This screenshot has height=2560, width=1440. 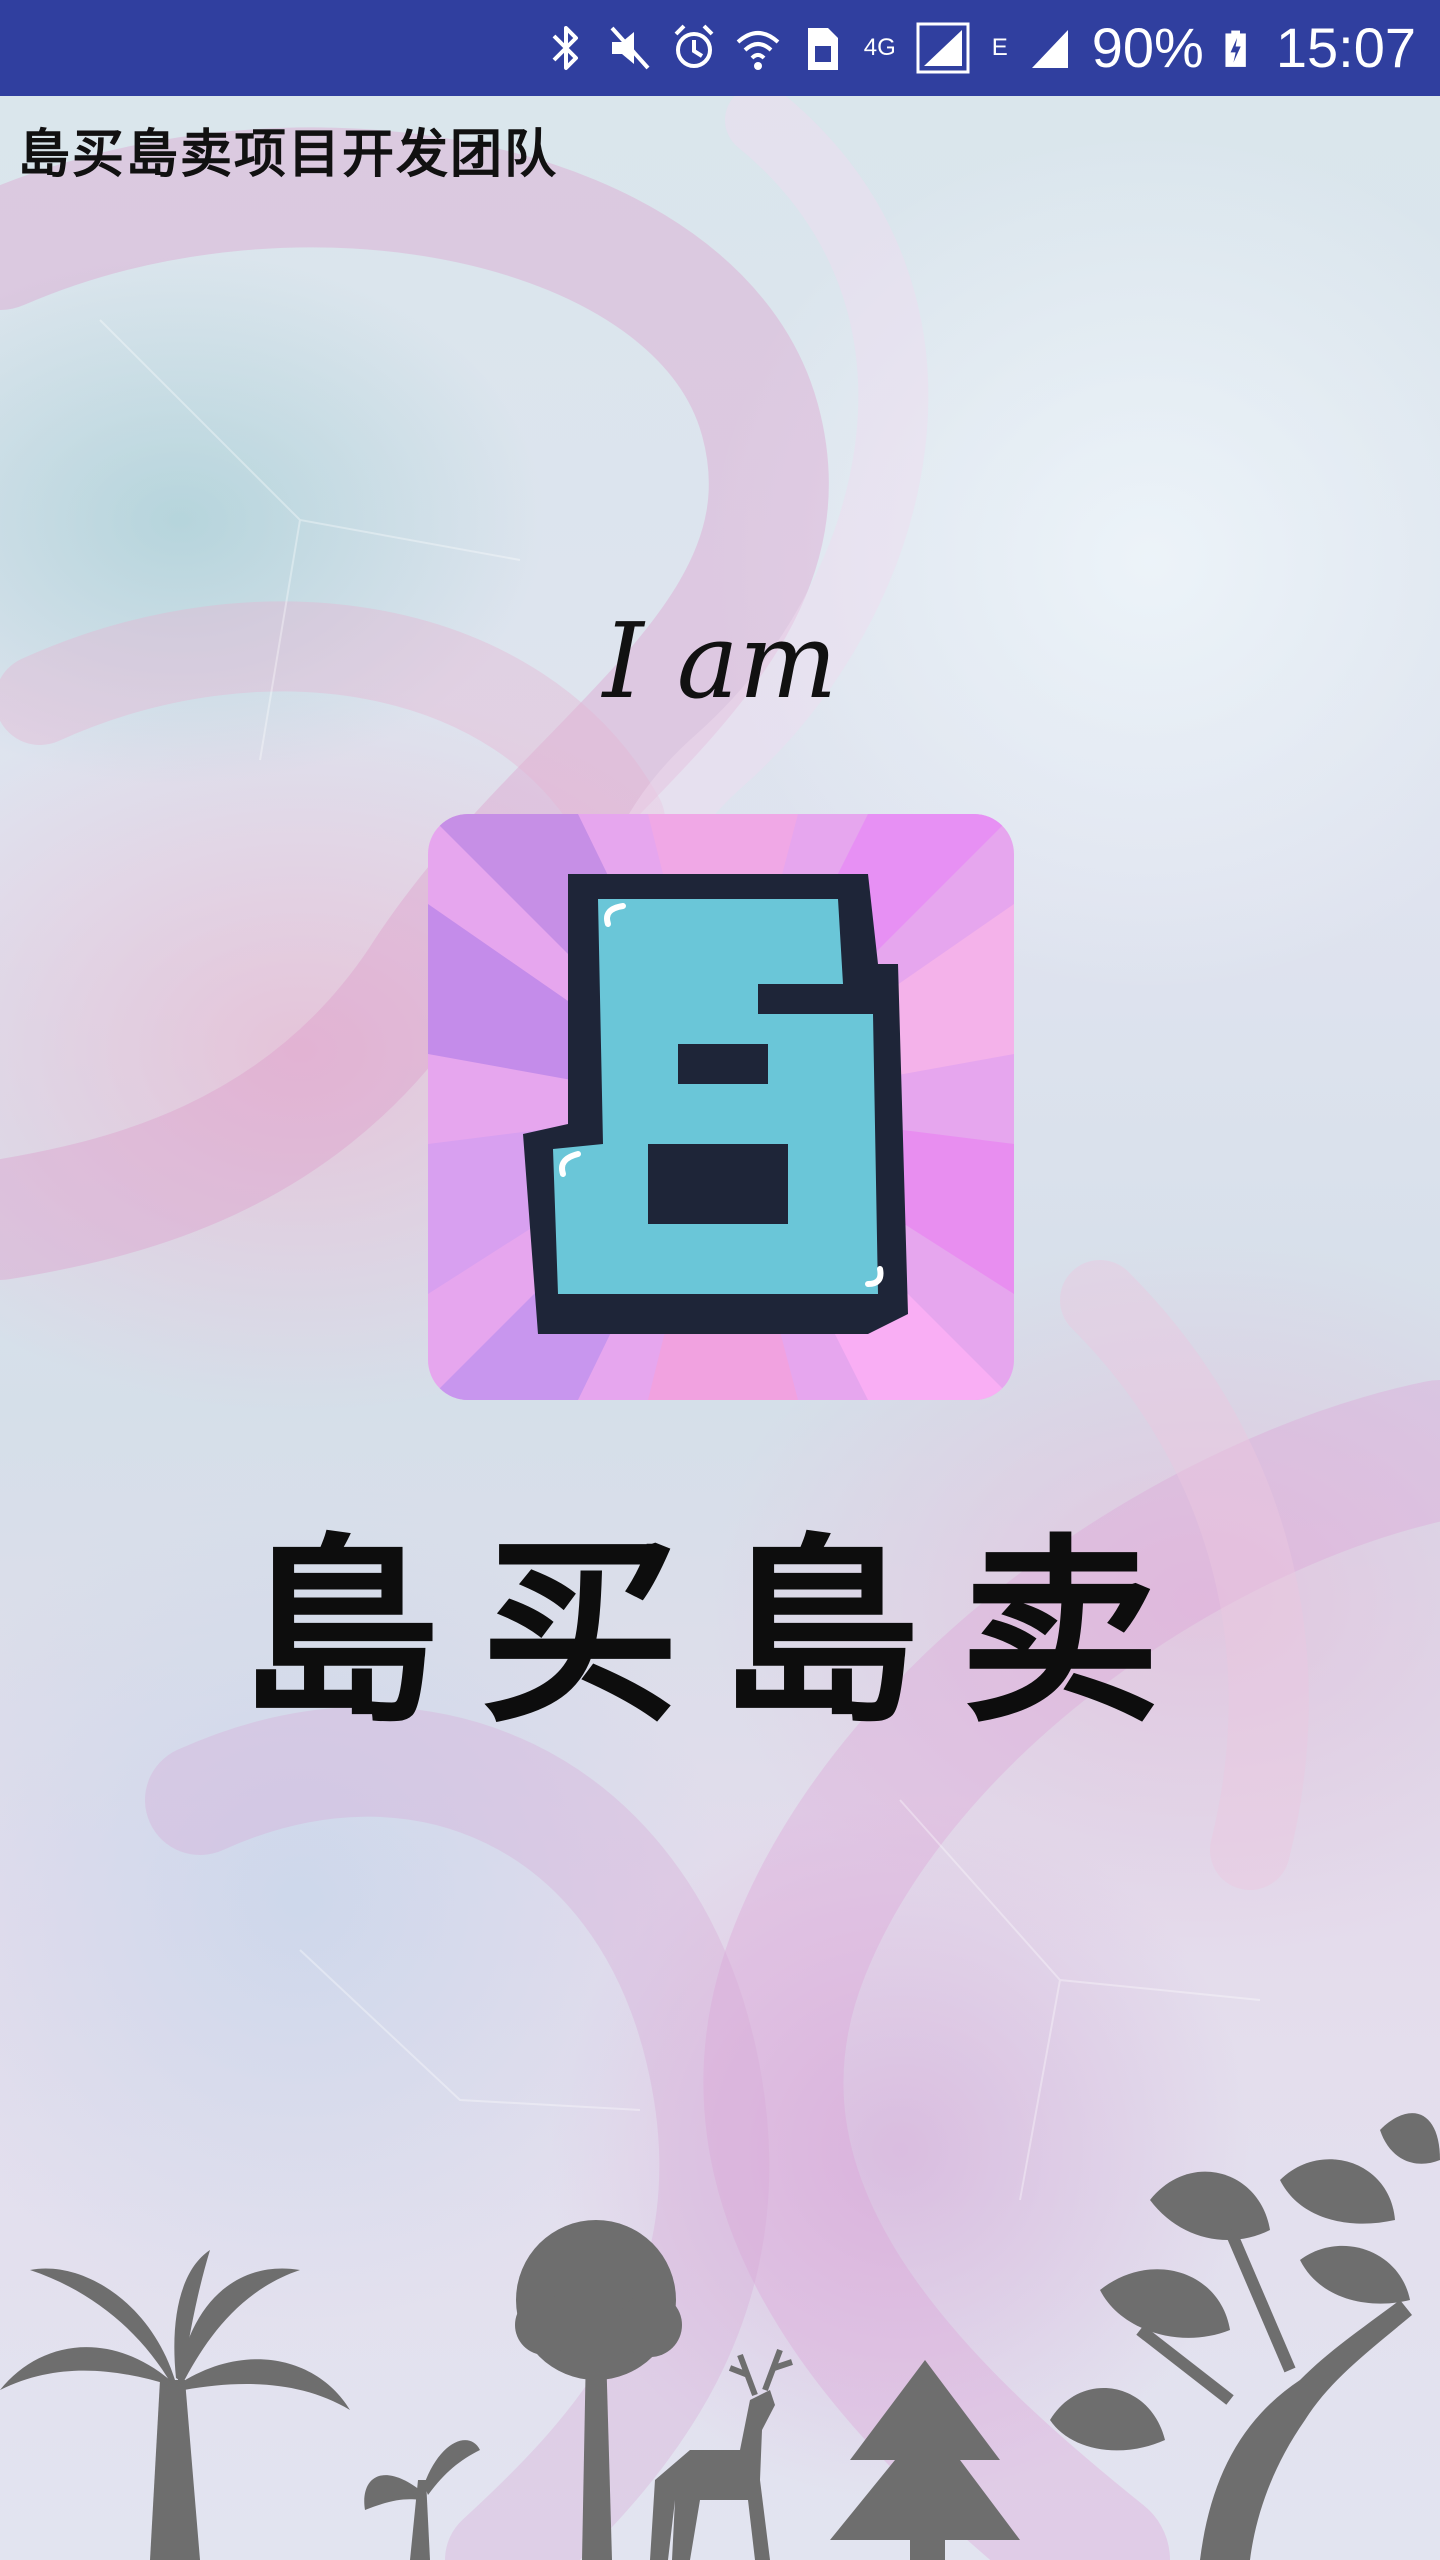 I want to click on app-logo-icon, so click(x=721, y=1107).